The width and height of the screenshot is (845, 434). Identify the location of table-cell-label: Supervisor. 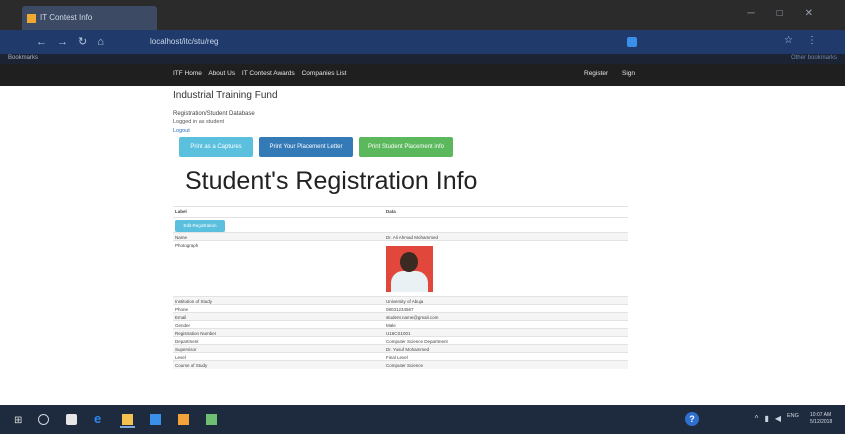
(278, 348).